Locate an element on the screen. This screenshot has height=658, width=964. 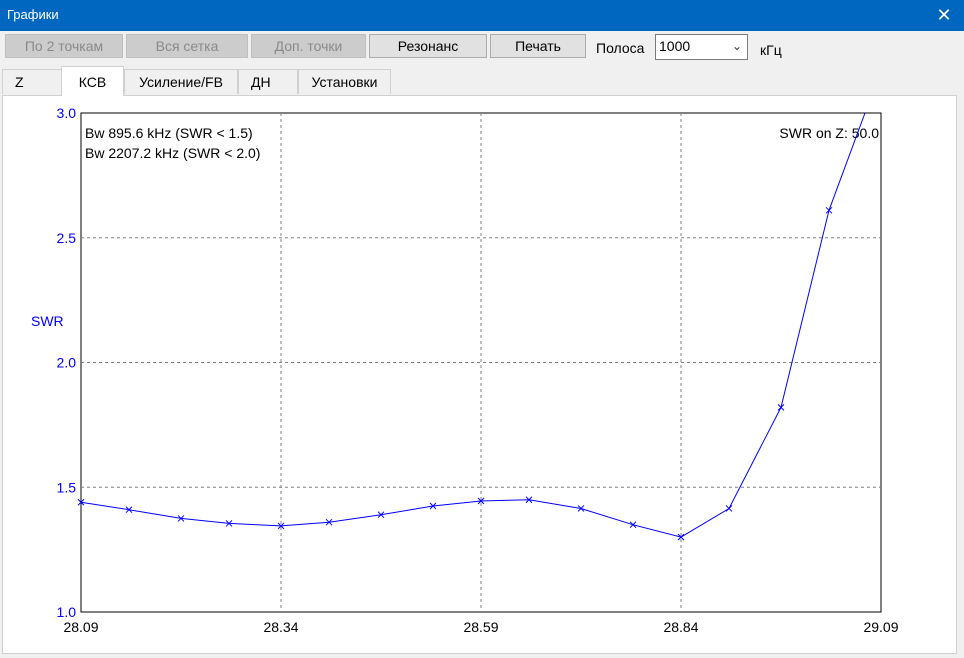
x-axis-ticks: 28.09 28.34 28.59 28.84 29.09 is located at coordinates (480, 627).